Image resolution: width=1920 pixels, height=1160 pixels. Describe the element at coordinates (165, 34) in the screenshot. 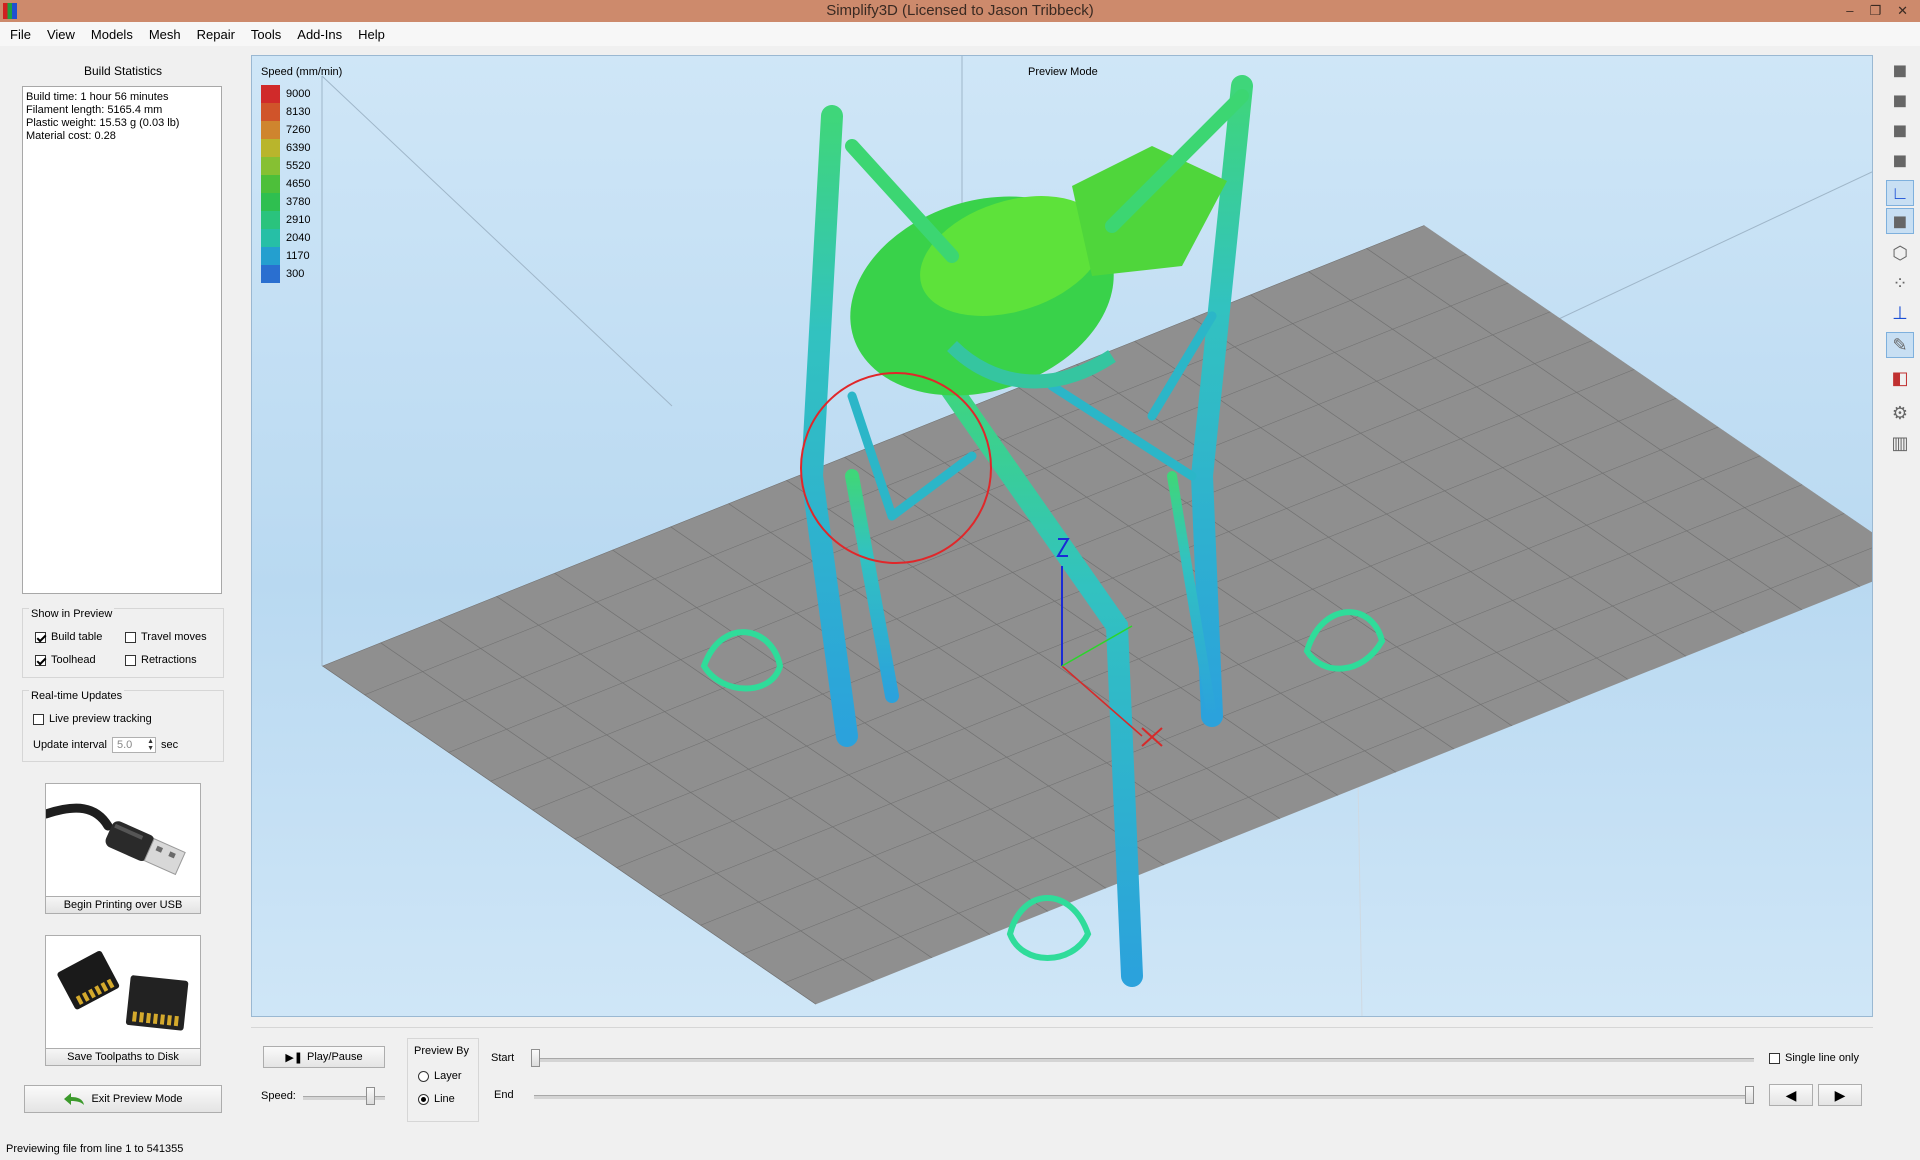

I see `menu-mesh: Mesh` at that location.